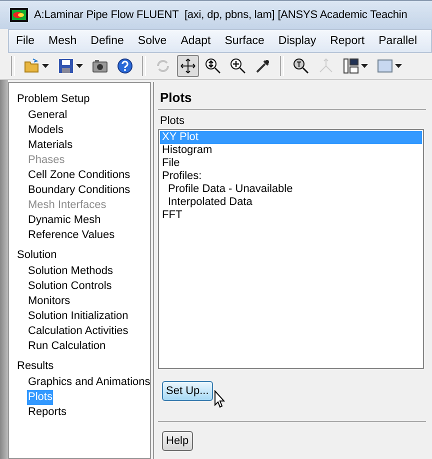 The image size is (432, 459). Describe the element at coordinates (163, 66) in the screenshot. I see `rotate-icon` at that location.